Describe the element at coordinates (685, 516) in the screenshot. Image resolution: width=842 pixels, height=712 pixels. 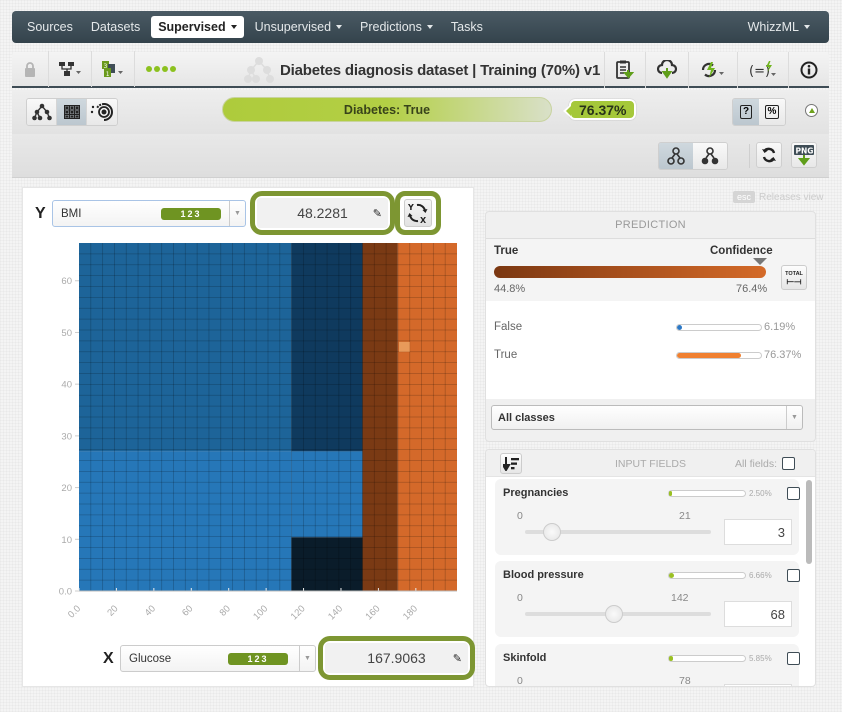
I see `field-max: 21` at that location.